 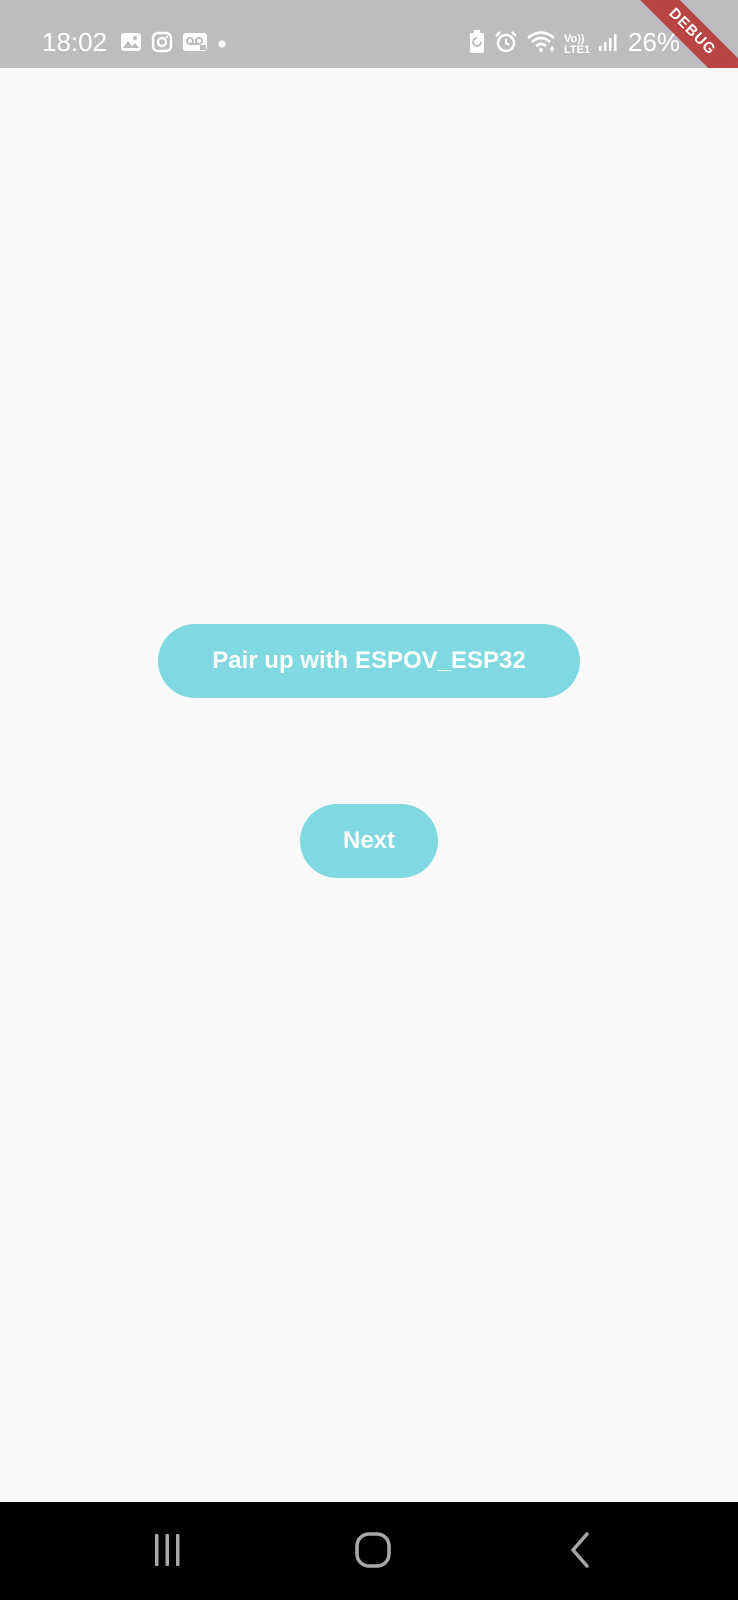 What do you see at coordinates (162, 44) in the screenshot?
I see `instagram-icon` at bounding box center [162, 44].